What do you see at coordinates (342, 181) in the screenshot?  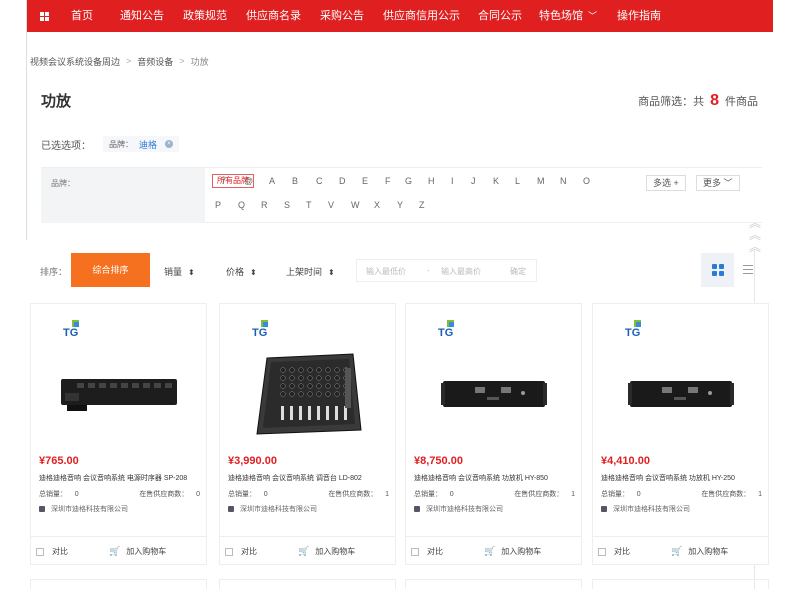 I see `brand-letter: D` at bounding box center [342, 181].